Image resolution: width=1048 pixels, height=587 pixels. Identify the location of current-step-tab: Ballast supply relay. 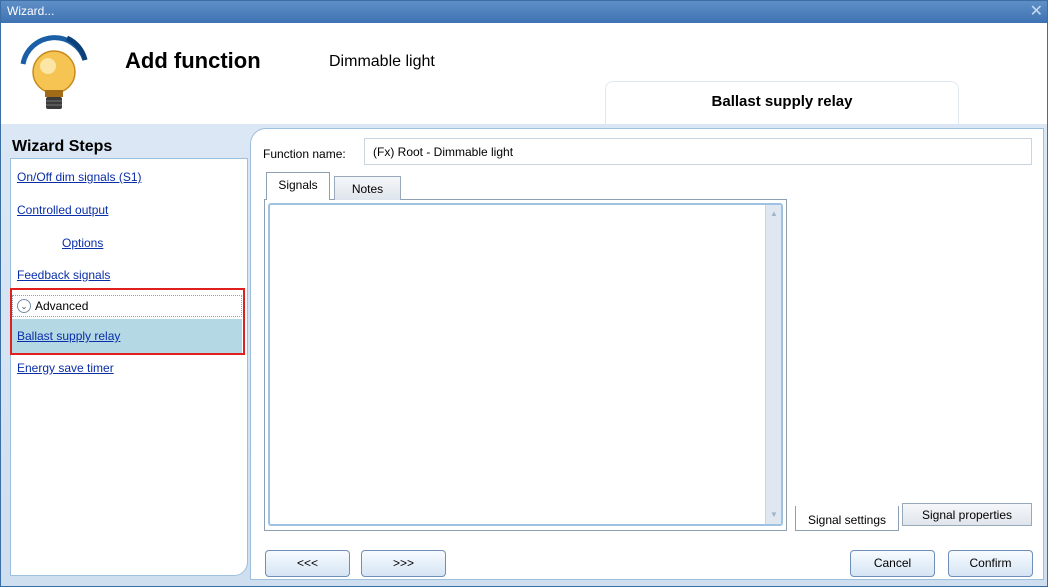
(782, 102).